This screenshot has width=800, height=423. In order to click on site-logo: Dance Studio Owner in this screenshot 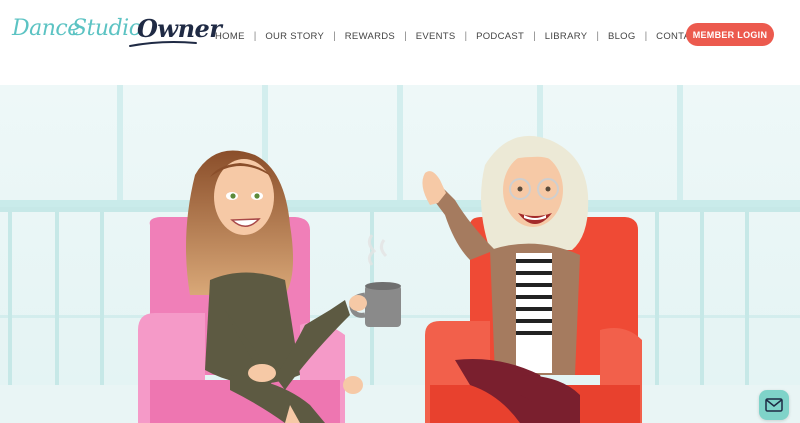, I will do `click(117, 32)`.